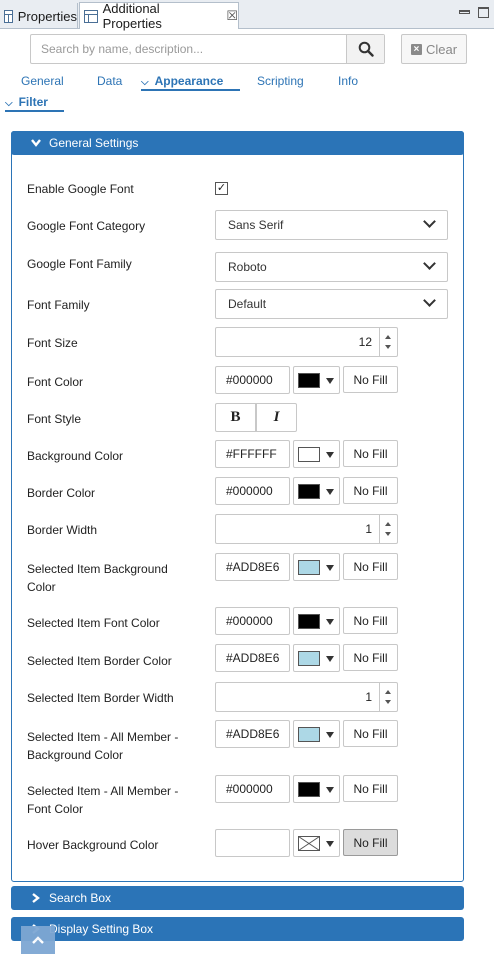  I want to click on italic-button: I, so click(276, 417).